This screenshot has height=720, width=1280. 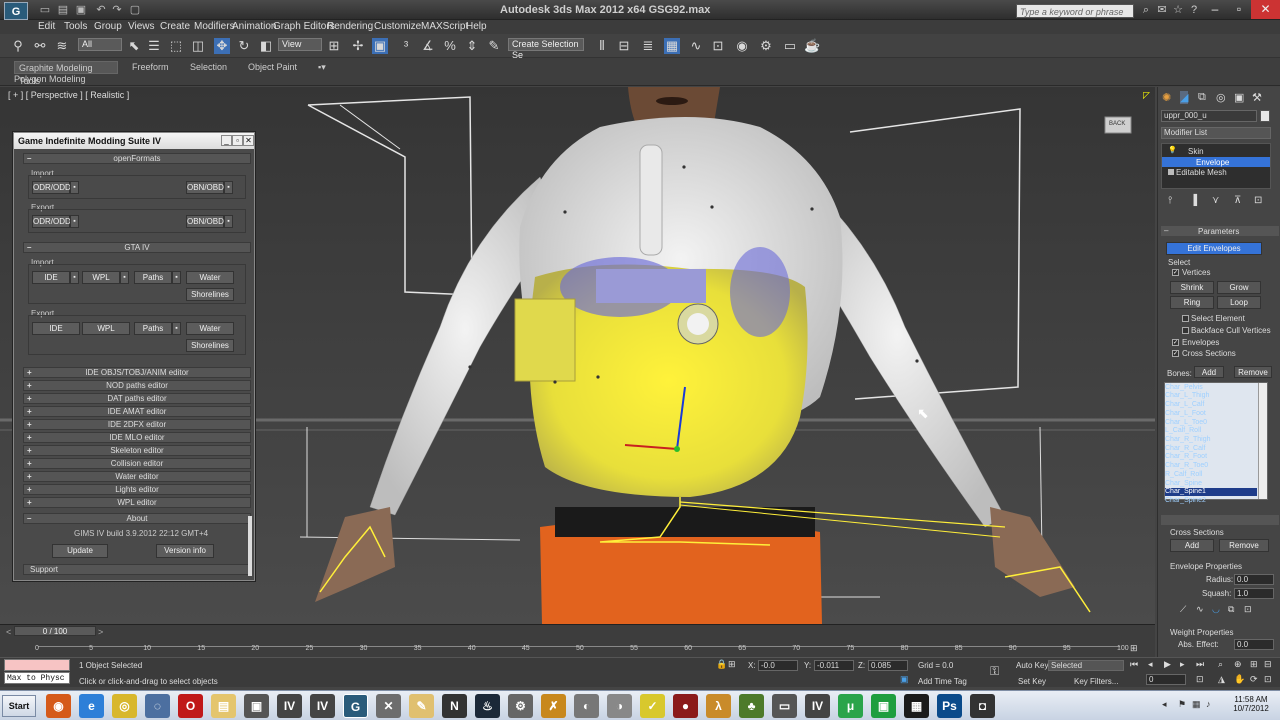 What do you see at coordinates (124, 706) in the screenshot?
I see `chrome-icon: ◎` at bounding box center [124, 706].